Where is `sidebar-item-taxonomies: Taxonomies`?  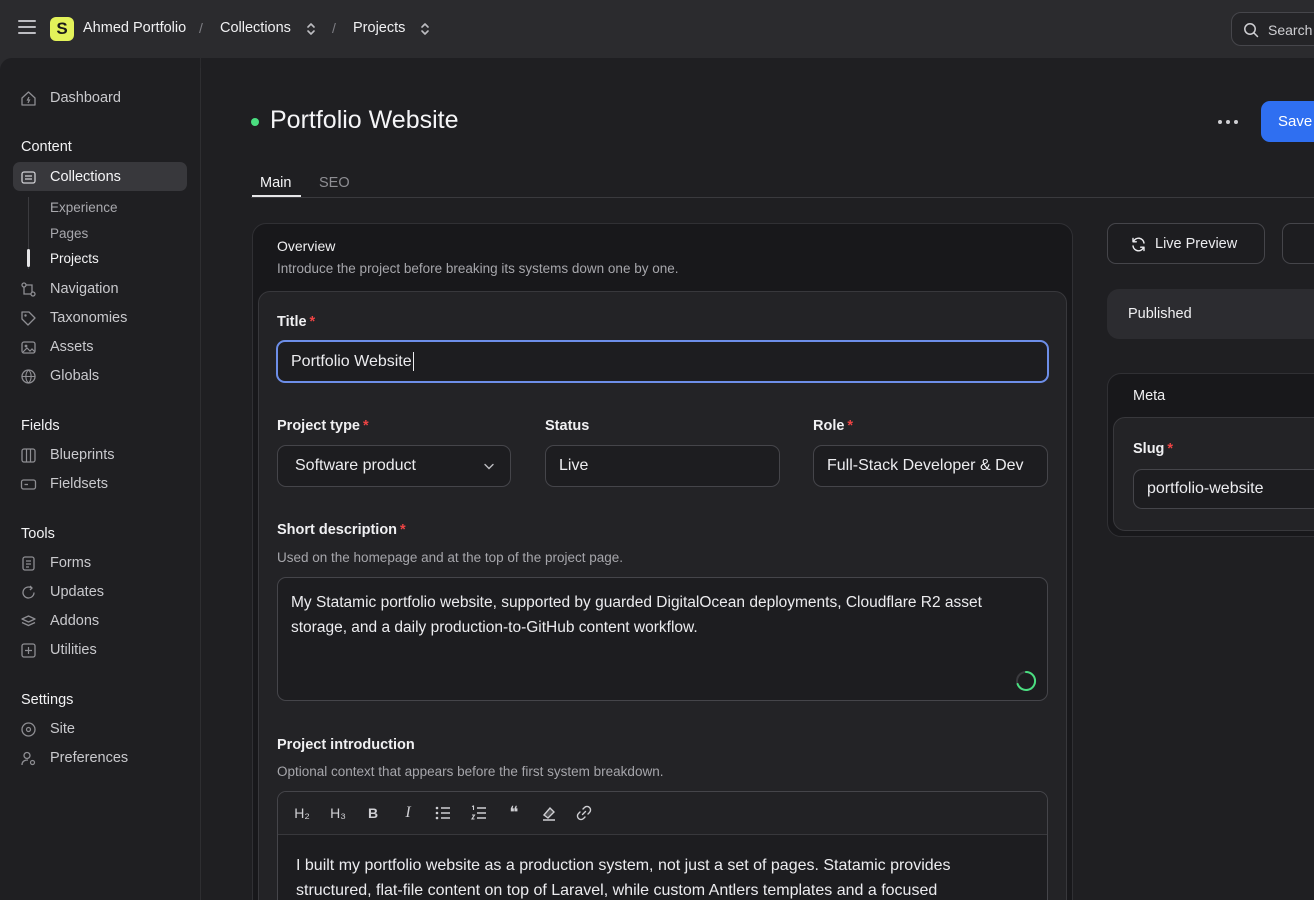 sidebar-item-taxonomies: Taxonomies is located at coordinates (73, 318).